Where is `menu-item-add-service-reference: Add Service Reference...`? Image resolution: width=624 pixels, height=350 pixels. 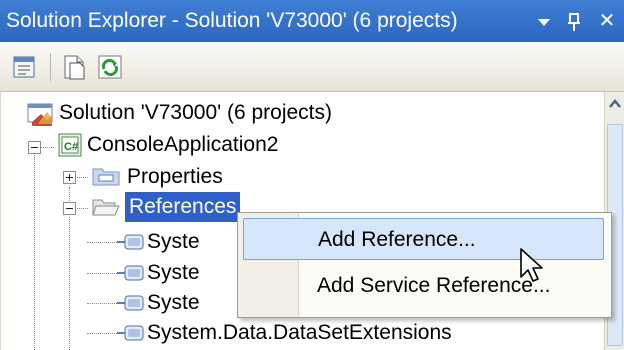
menu-item-add-service-reference: Add Service Reference... is located at coordinates (423, 286).